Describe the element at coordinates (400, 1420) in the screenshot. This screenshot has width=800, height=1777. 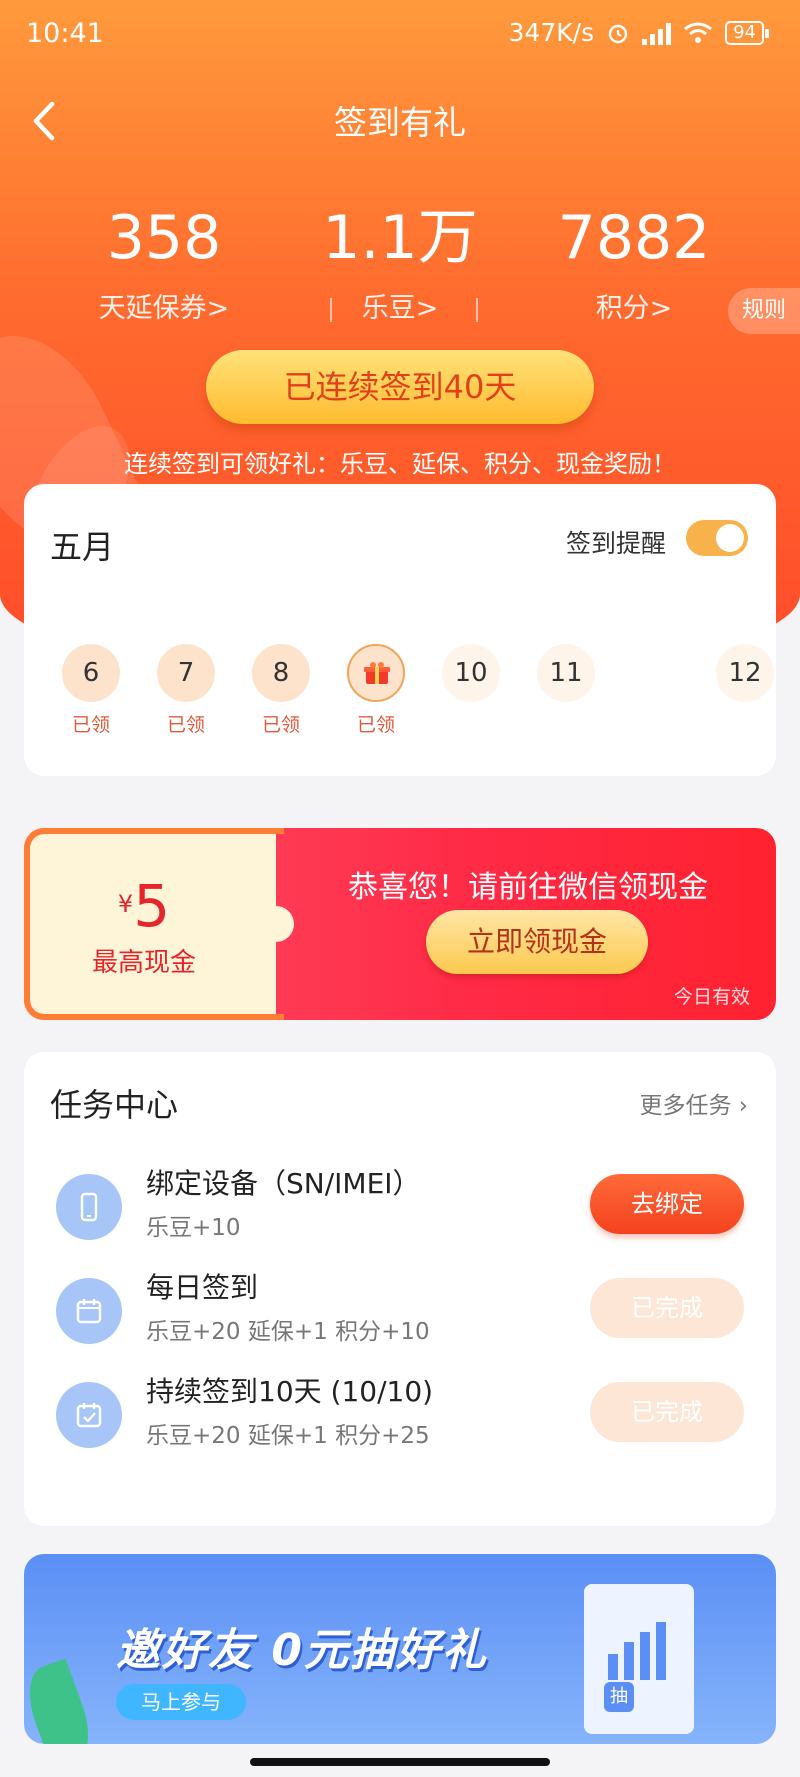
I see `task-item: 持续签到10天 (10/10) 乐豆+20 延保+1 积分+25 已完成` at that location.